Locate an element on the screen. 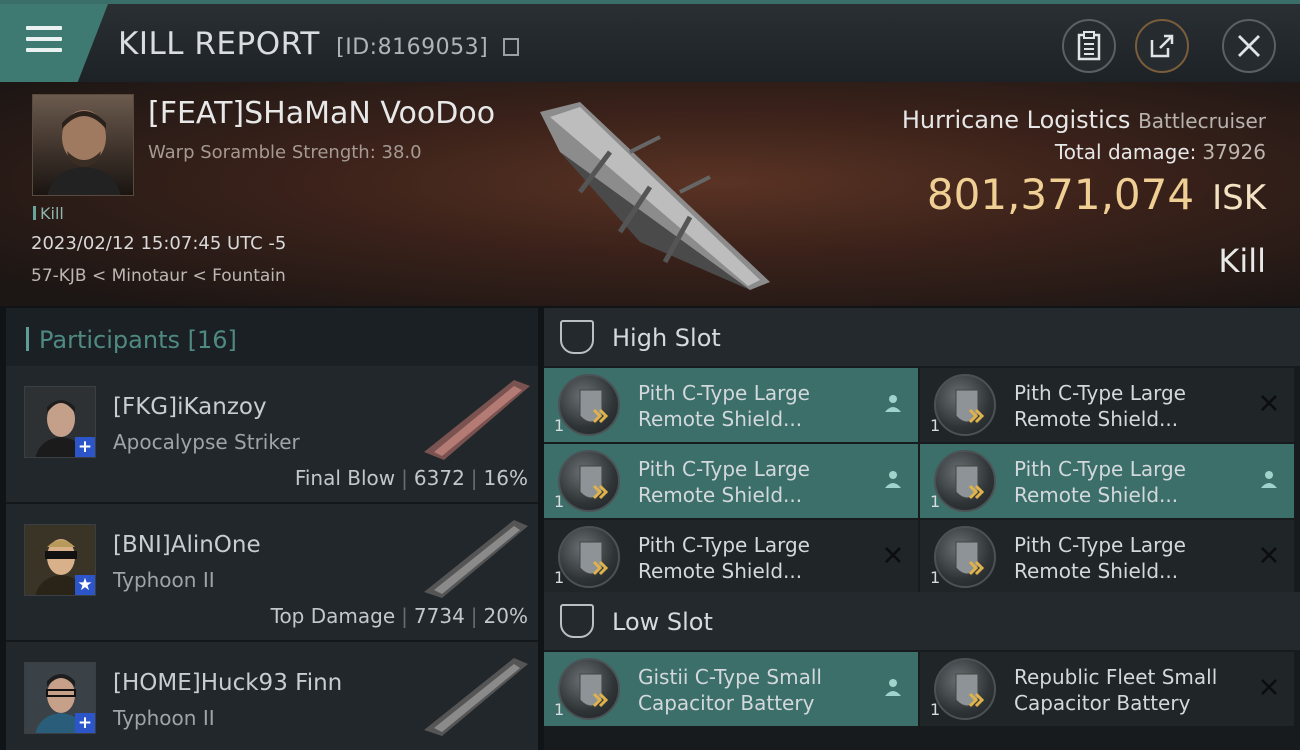  module-name: Gistii C-Type Small Capacitor Battery is located at coordinates (730, 690).